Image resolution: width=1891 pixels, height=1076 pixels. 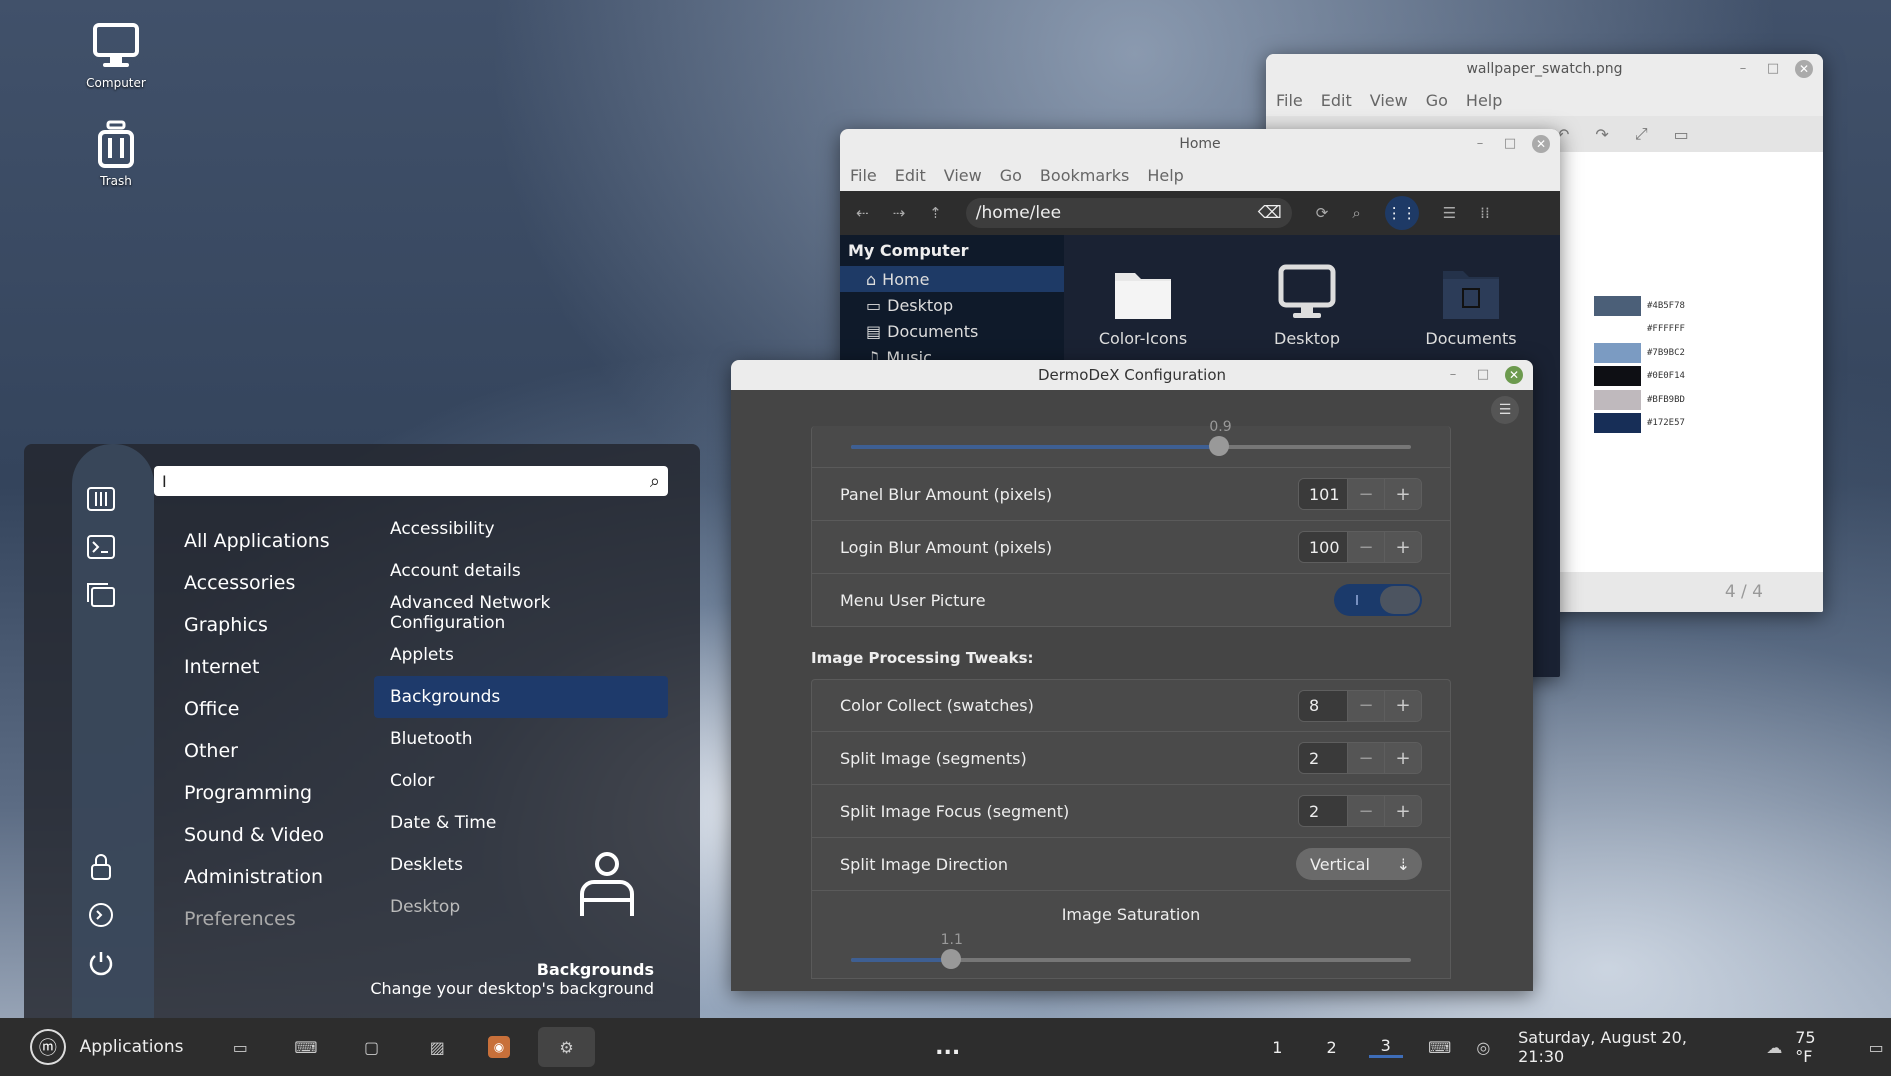 What do you see at coordinates (1641, 134) in the screenshot?
I see `fullscreen-icon: ⤢` at bounding box center [1641, 134].